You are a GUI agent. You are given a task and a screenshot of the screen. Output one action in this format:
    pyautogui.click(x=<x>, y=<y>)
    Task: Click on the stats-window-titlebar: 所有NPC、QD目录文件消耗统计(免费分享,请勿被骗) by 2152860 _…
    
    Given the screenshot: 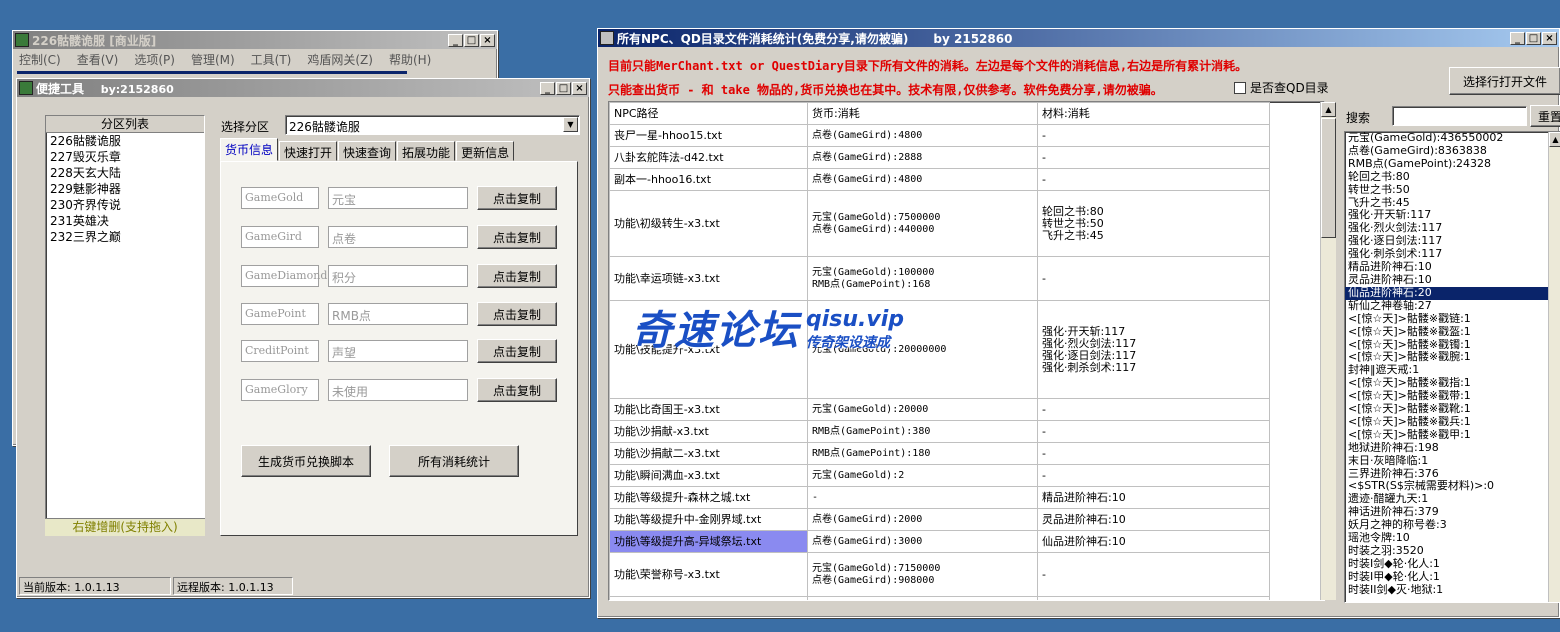 What is the action you would take?
    pyautogui.click(x=1078, y=38)
    